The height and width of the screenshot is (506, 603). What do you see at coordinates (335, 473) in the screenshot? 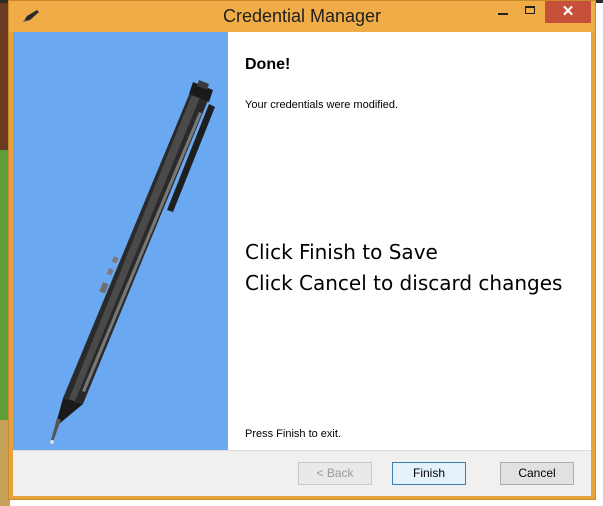
I see `back-button: < Back` at bounding box center [335, 473].